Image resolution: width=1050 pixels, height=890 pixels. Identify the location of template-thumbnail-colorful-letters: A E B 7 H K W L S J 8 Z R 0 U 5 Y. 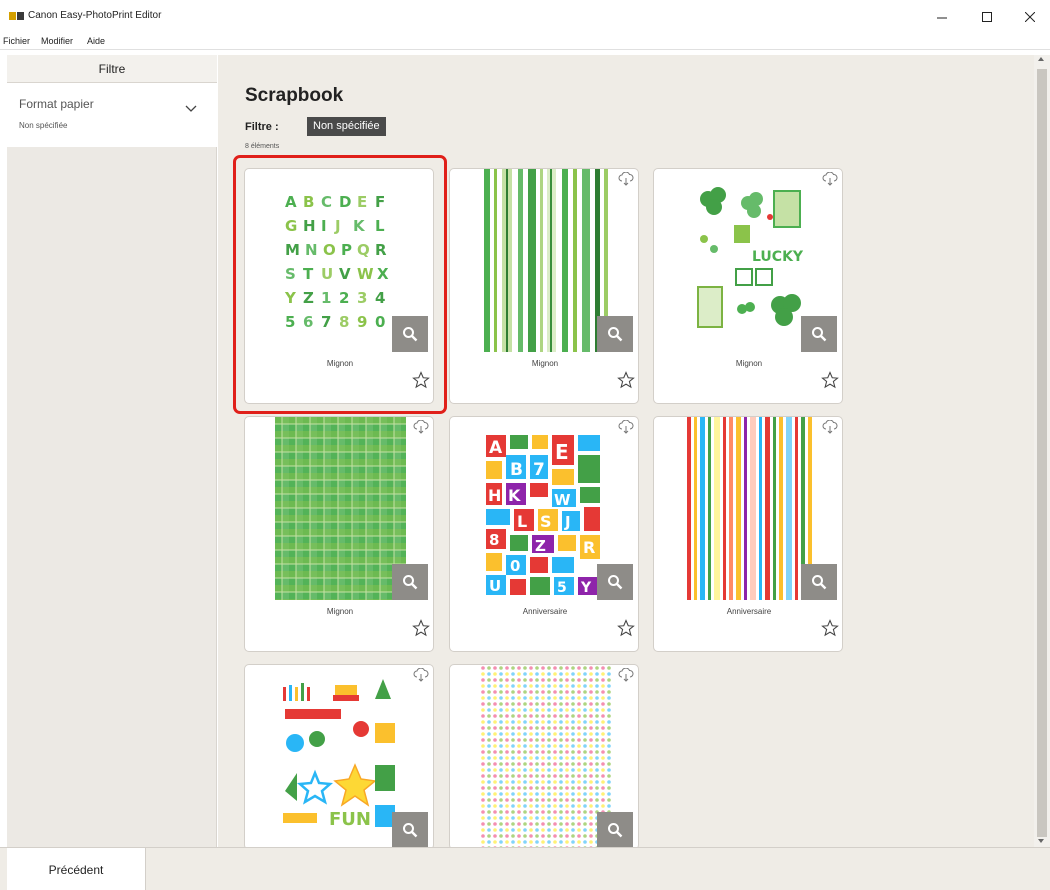
(545, 508).